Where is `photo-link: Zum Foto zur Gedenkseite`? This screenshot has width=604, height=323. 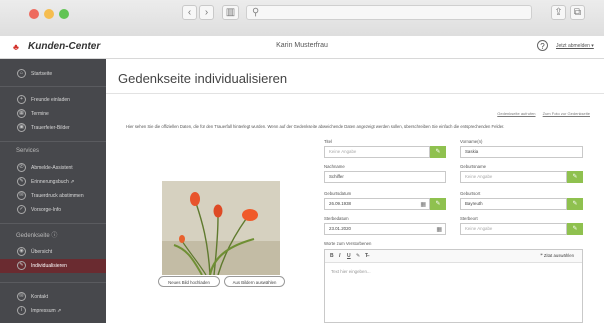 photo-link: Zum Foto zur Gedenkseite is located at coordinates (566, 113).